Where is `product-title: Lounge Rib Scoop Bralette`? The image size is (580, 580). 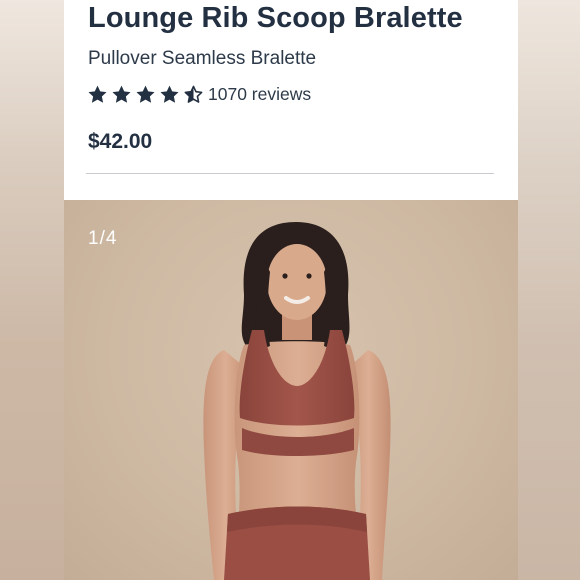 product-title: Lounge Rib Scoop Bralette is located at coordinates (275, 18).